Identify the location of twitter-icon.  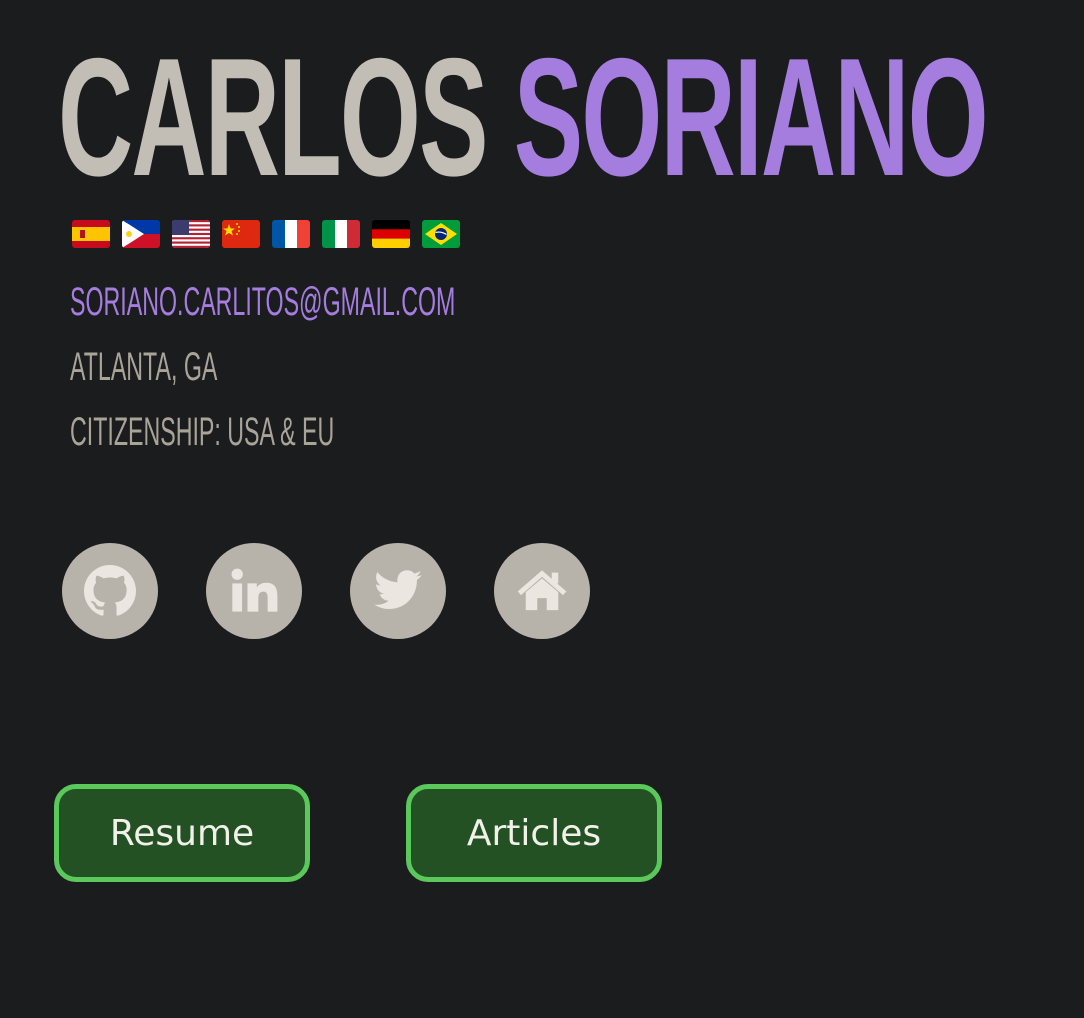
(398, 589).